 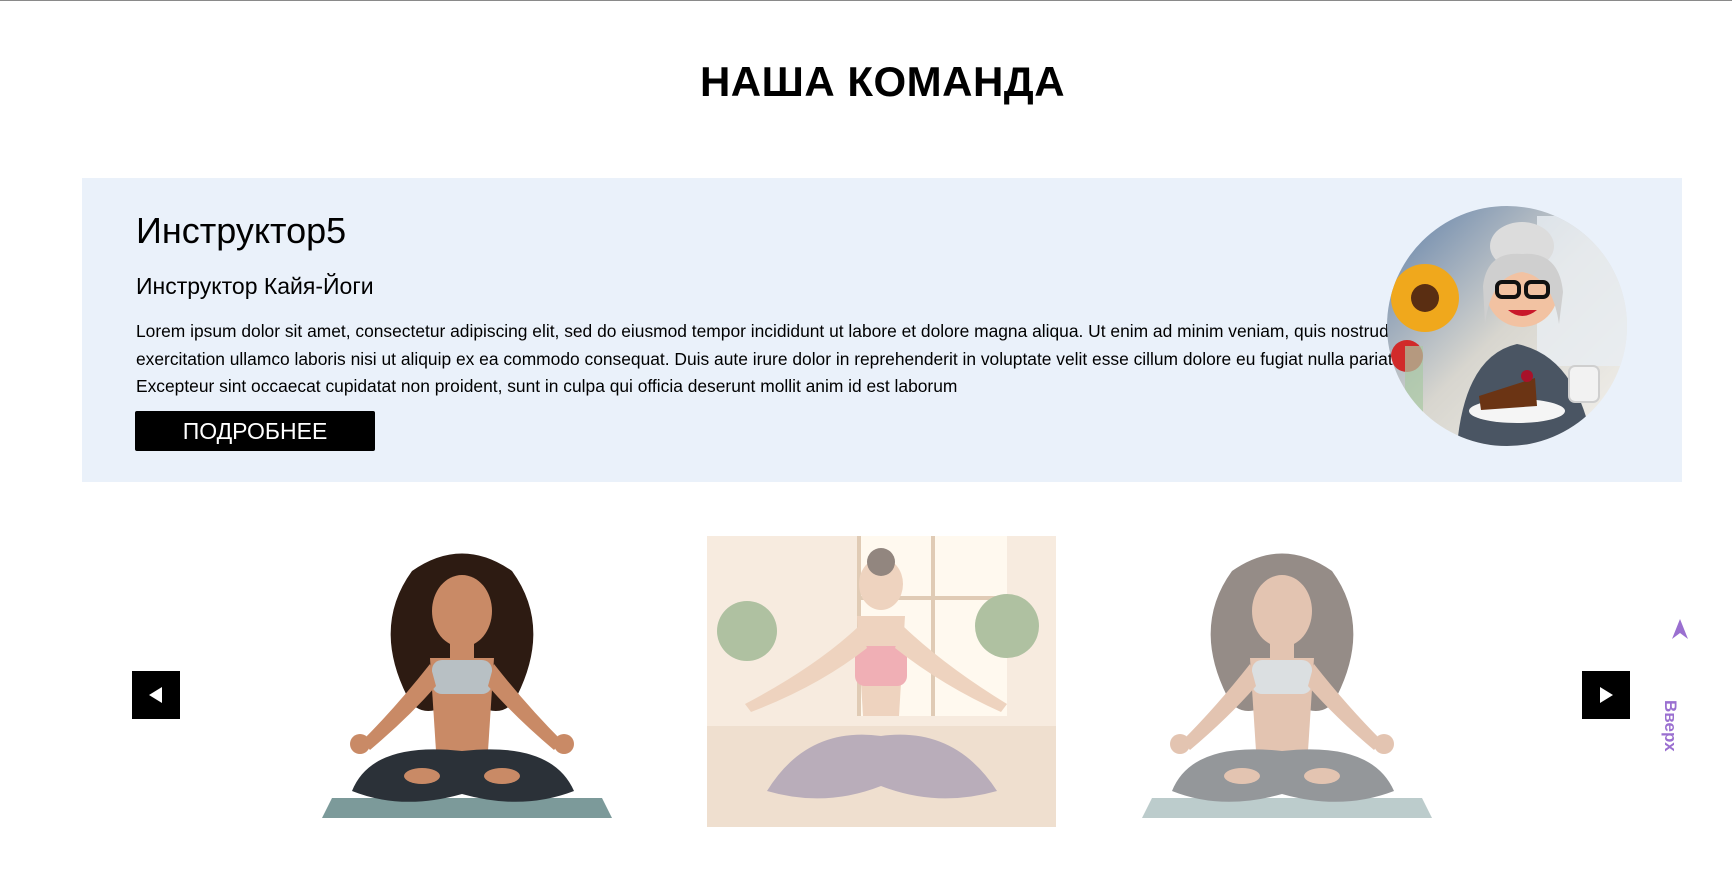 What do you see at coordinates (1670, 726) in the screenshot?
I see `back-to-top-label: Вверх` at bounding box center [1670, 726].